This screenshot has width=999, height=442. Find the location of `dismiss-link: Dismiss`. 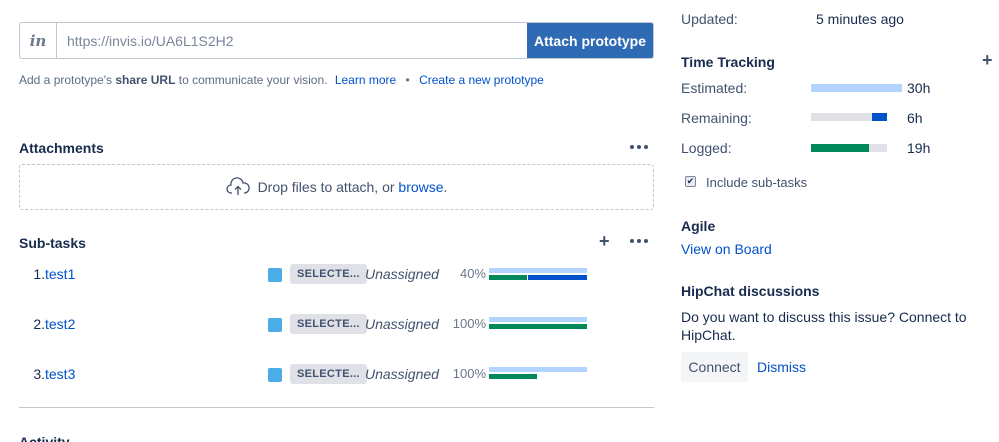

dismiss-link: Dismiss is located at coordinates (781, 367).